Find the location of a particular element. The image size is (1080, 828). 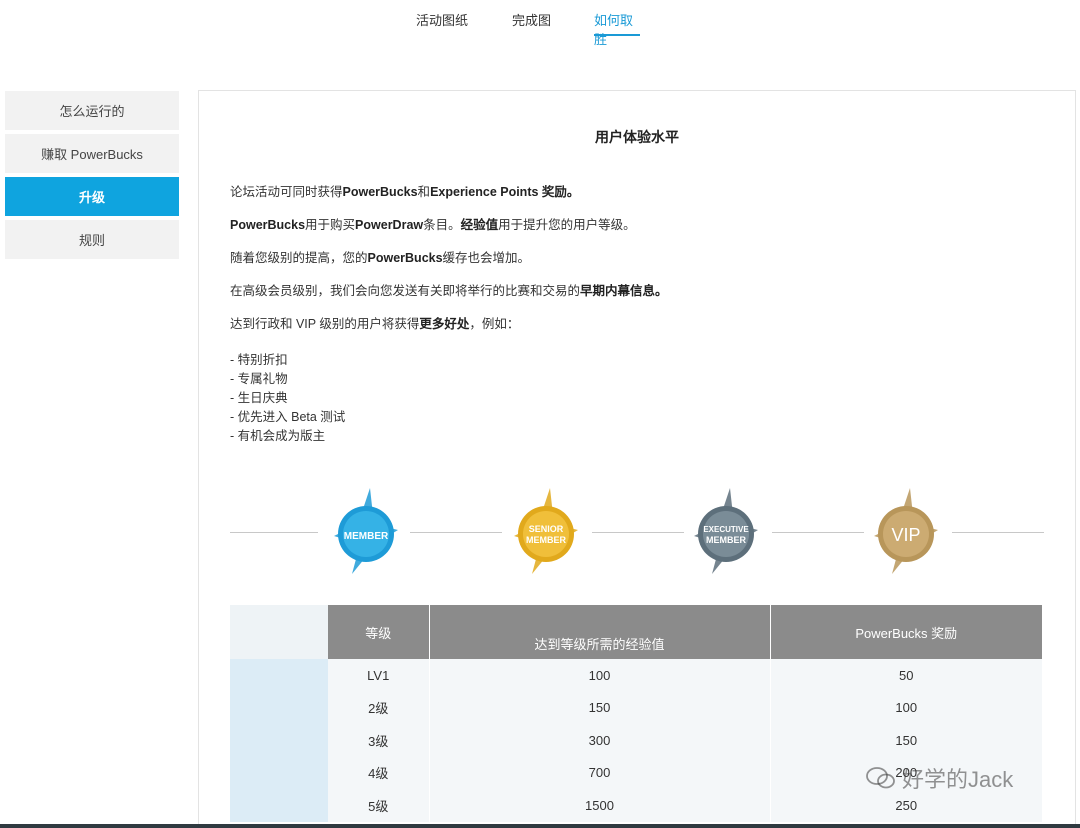

lightning-badge-icon: EXECUTIVE MEMBER is located at coordinates (726, 531).